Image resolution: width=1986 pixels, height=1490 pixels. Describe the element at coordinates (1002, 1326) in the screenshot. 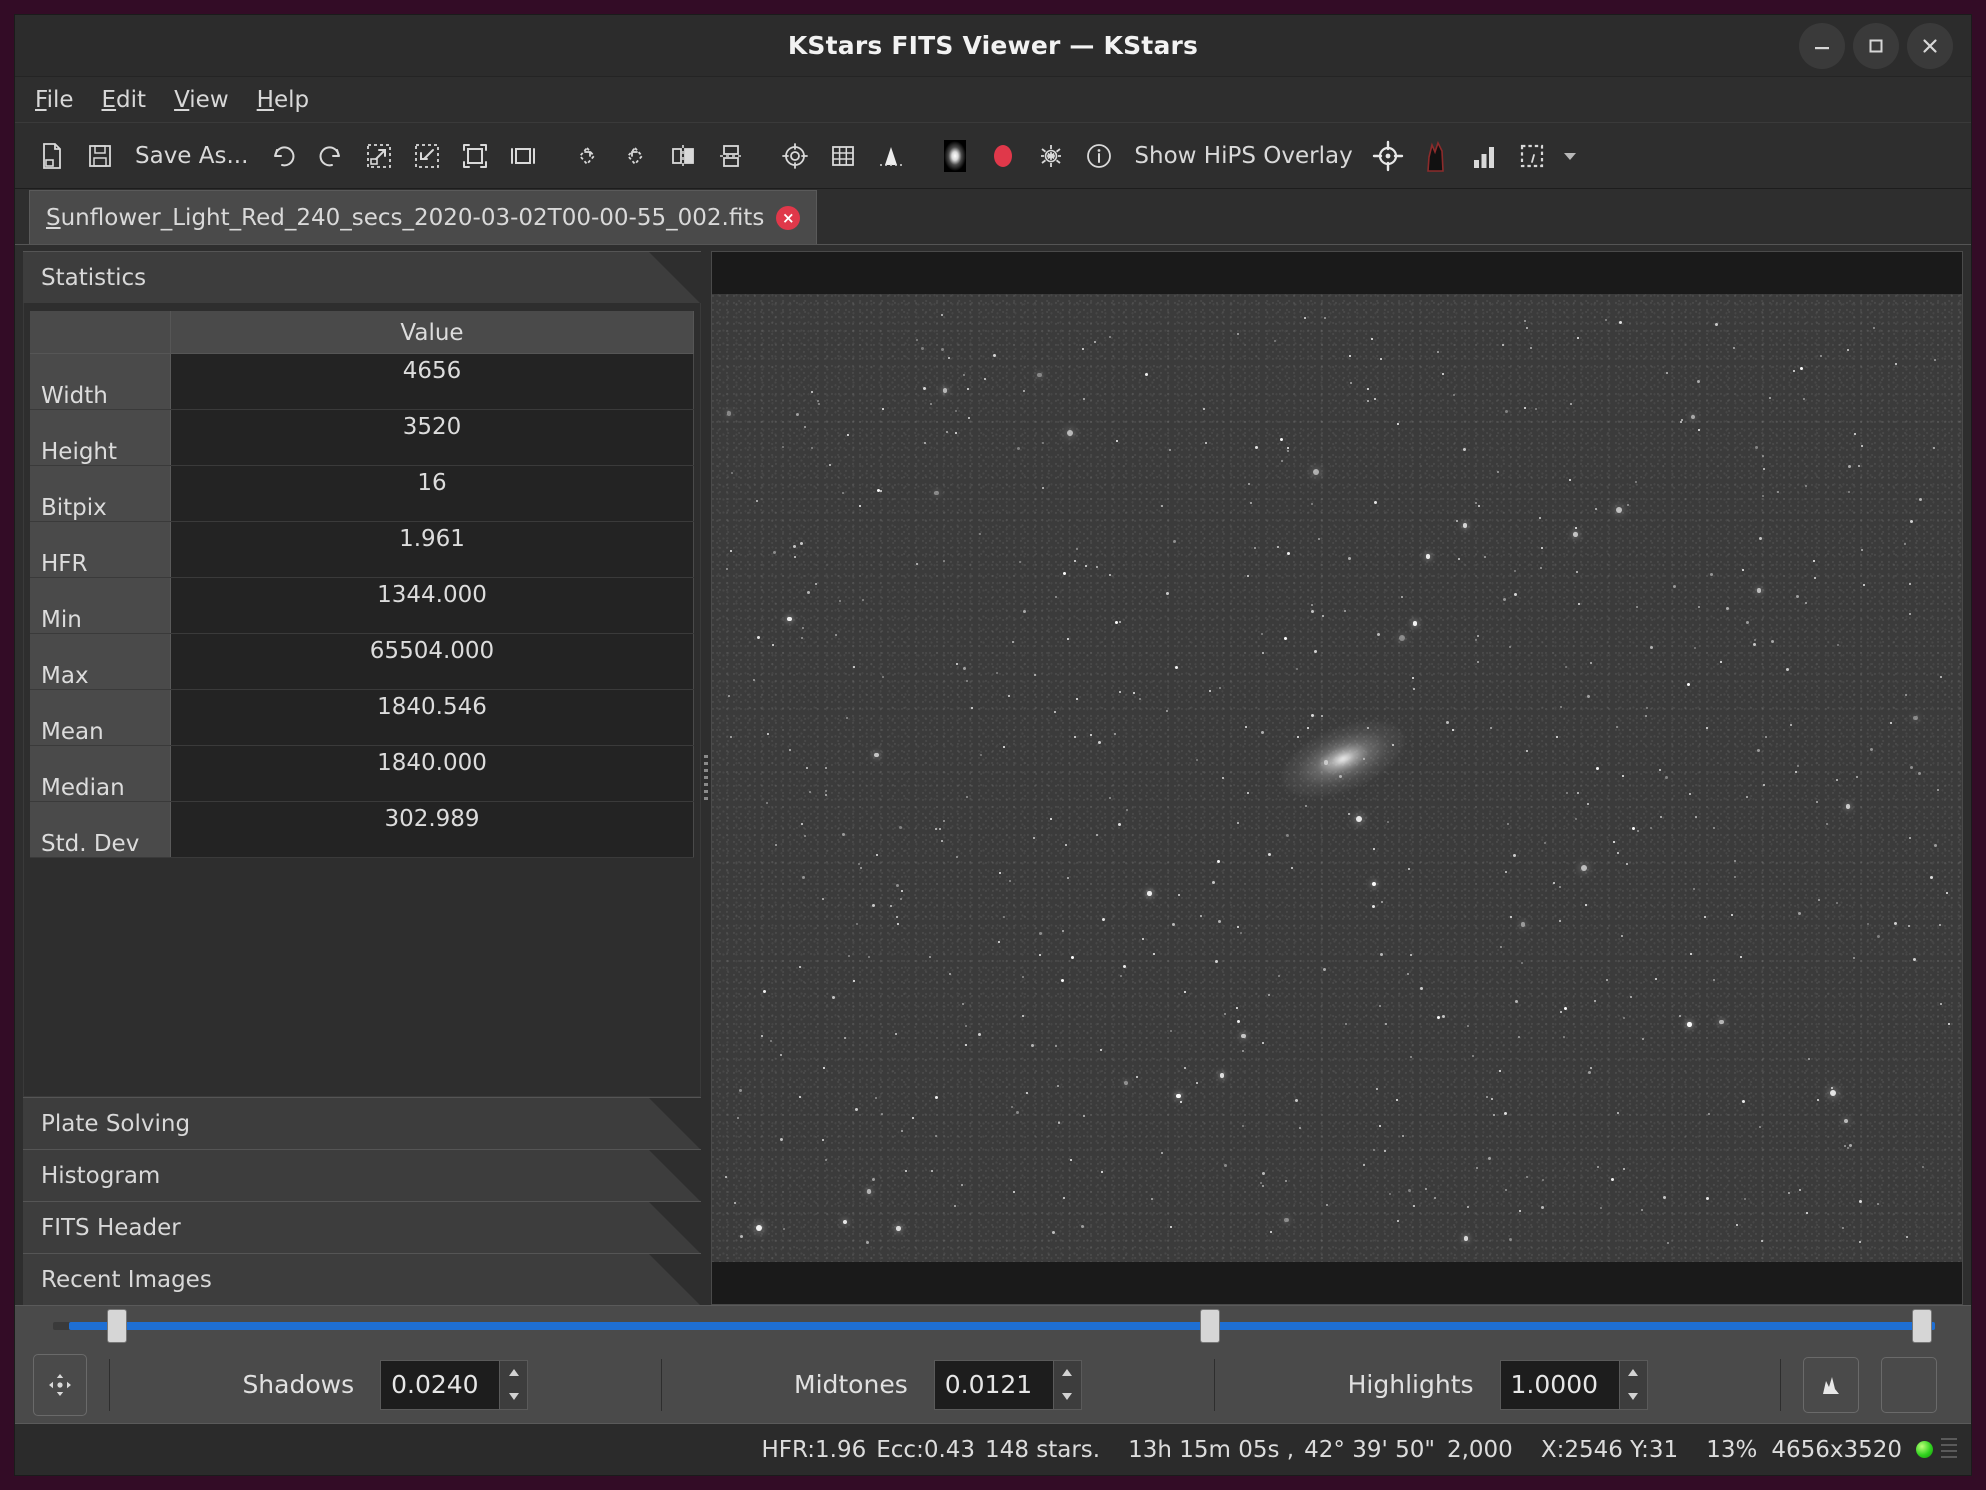

I see `slider-track` at that location.